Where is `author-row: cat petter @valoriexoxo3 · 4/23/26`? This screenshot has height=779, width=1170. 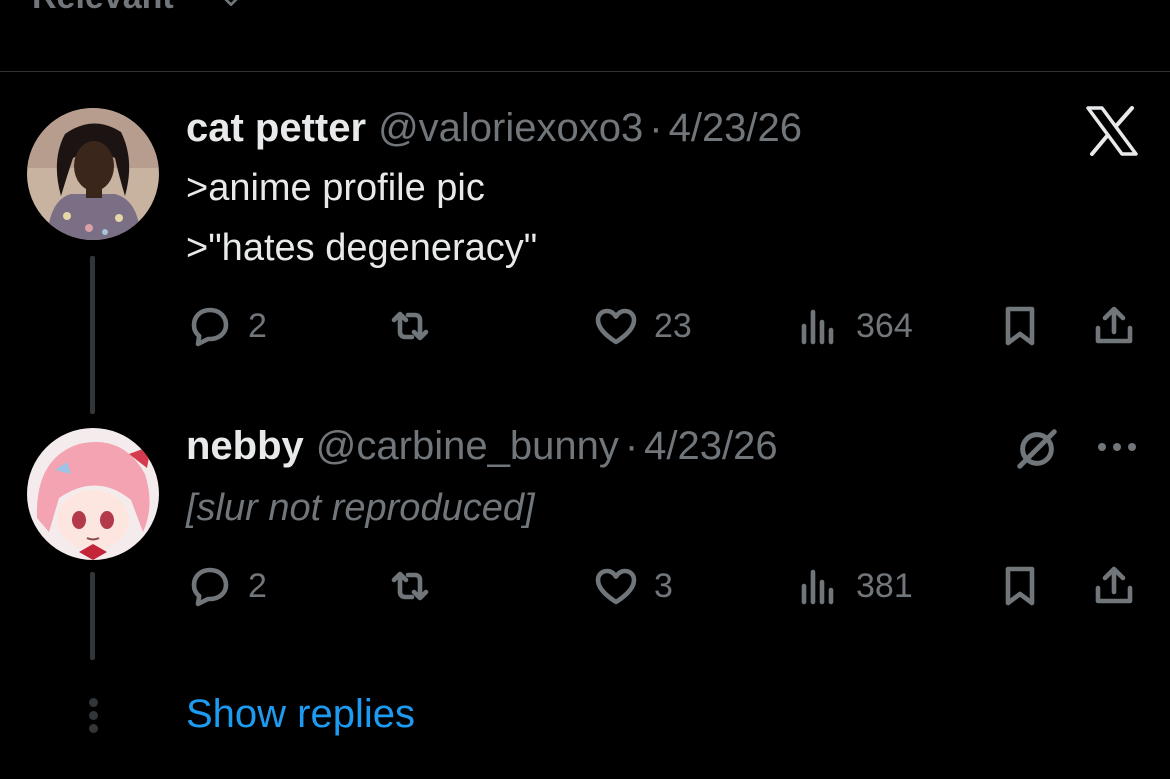
author-row: cat petter @valoriexoxo3 · 4/23/26 is located at coordinates (494, 132).